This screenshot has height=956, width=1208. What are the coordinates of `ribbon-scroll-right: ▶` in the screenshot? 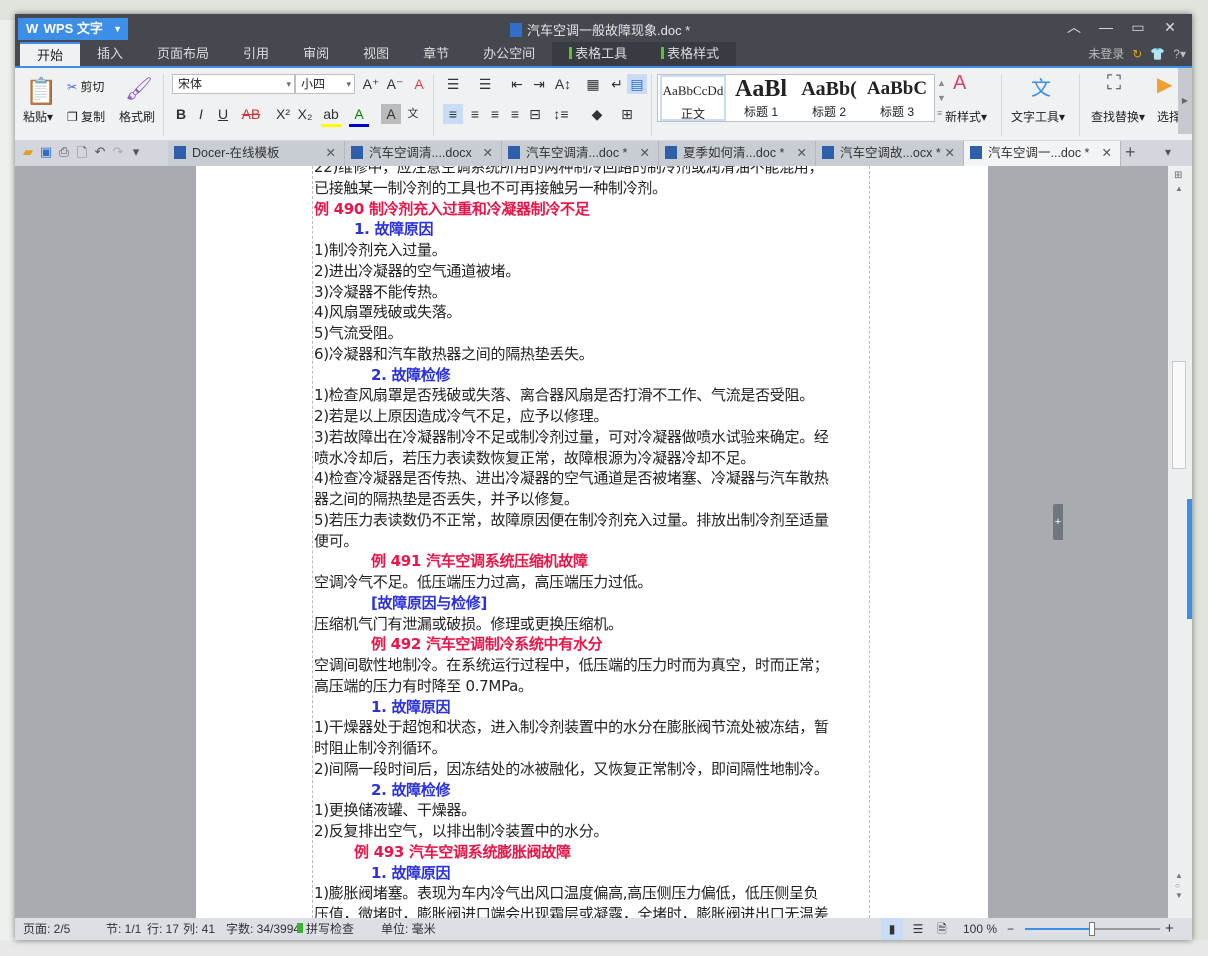 It's located at (1185, 101).